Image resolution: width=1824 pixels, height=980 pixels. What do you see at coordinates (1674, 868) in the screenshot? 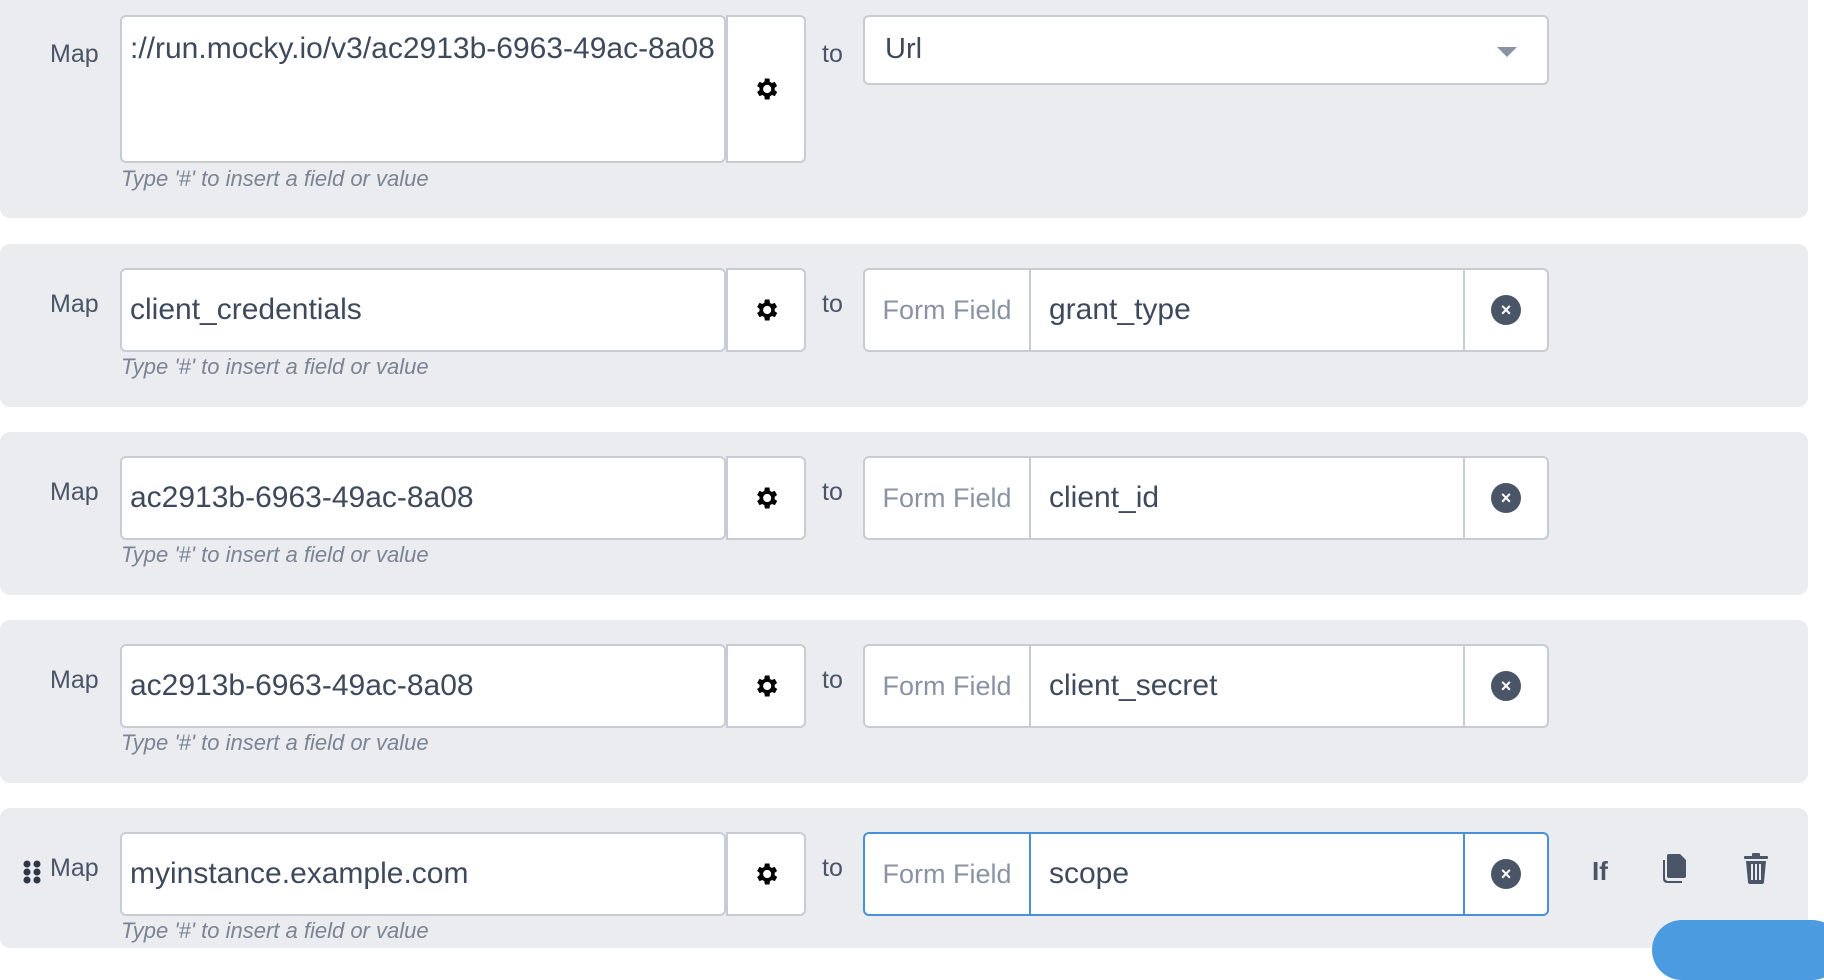
I see `copy-icon` at bounding box center [1674, 868].